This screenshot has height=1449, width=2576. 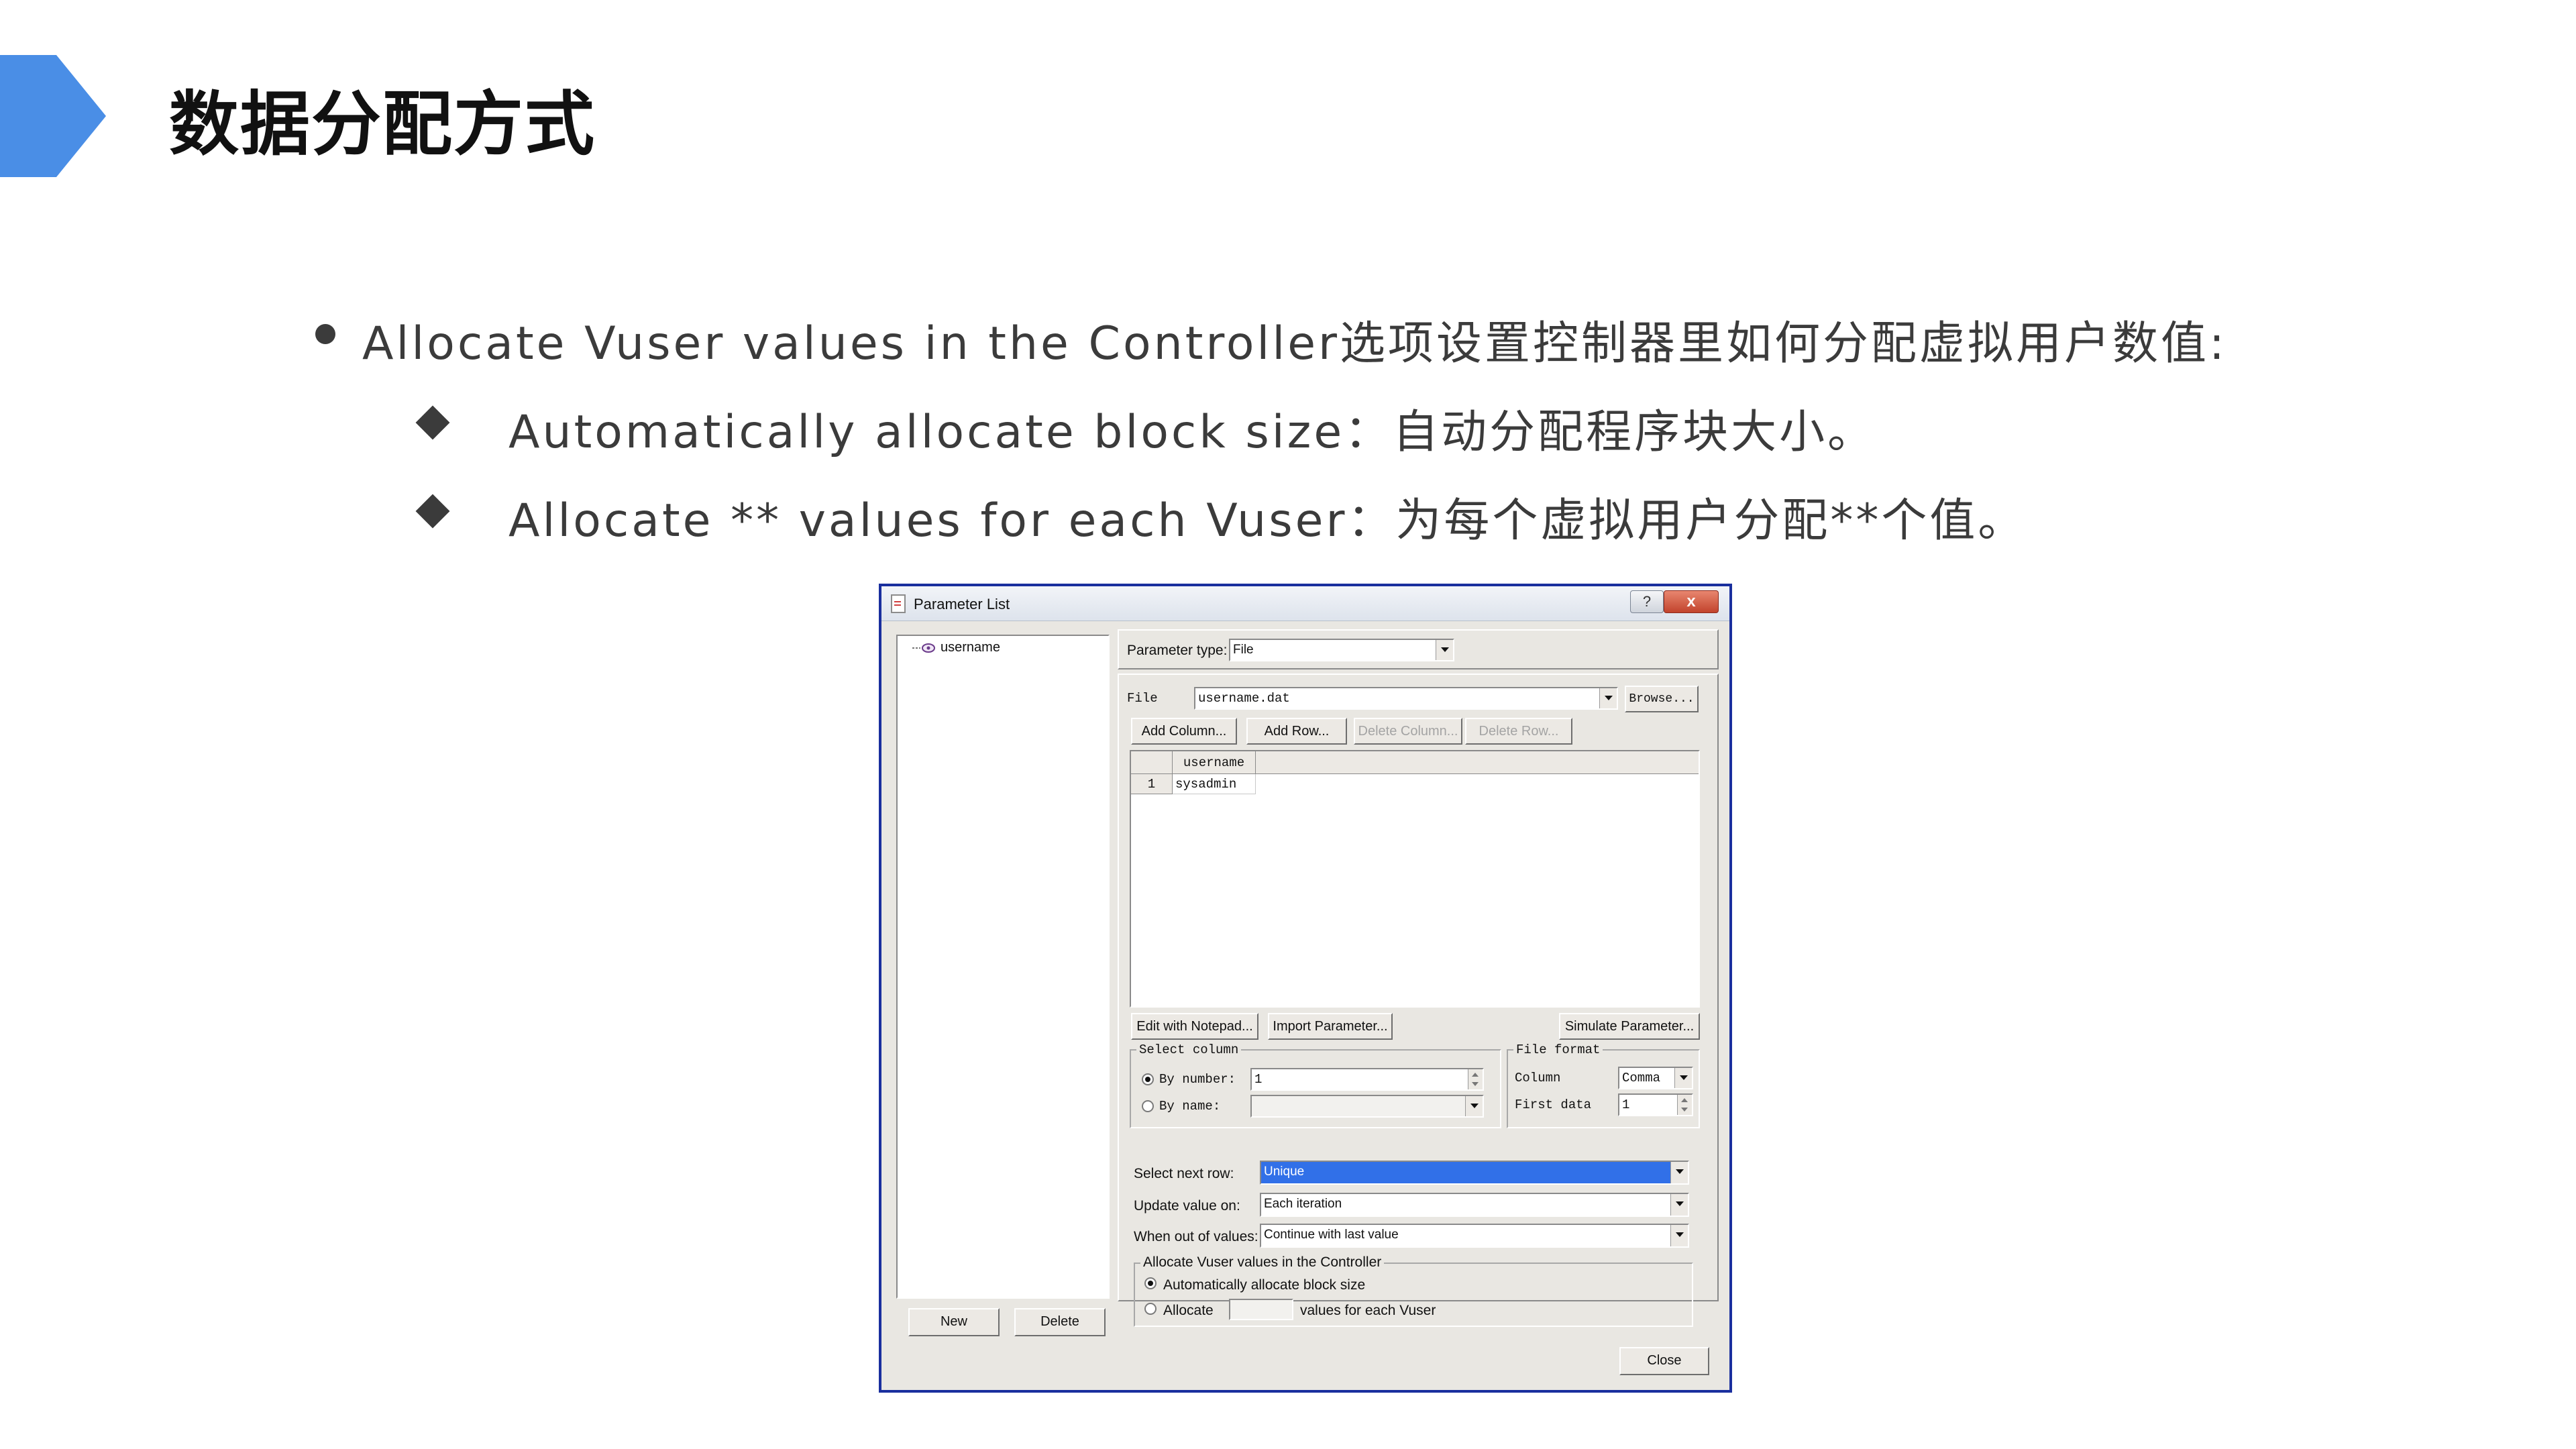 What do you see at coordinates (1150, 1309) in the screenshot?
I see `allocate-radio` at bounding box center [1150, 1309].